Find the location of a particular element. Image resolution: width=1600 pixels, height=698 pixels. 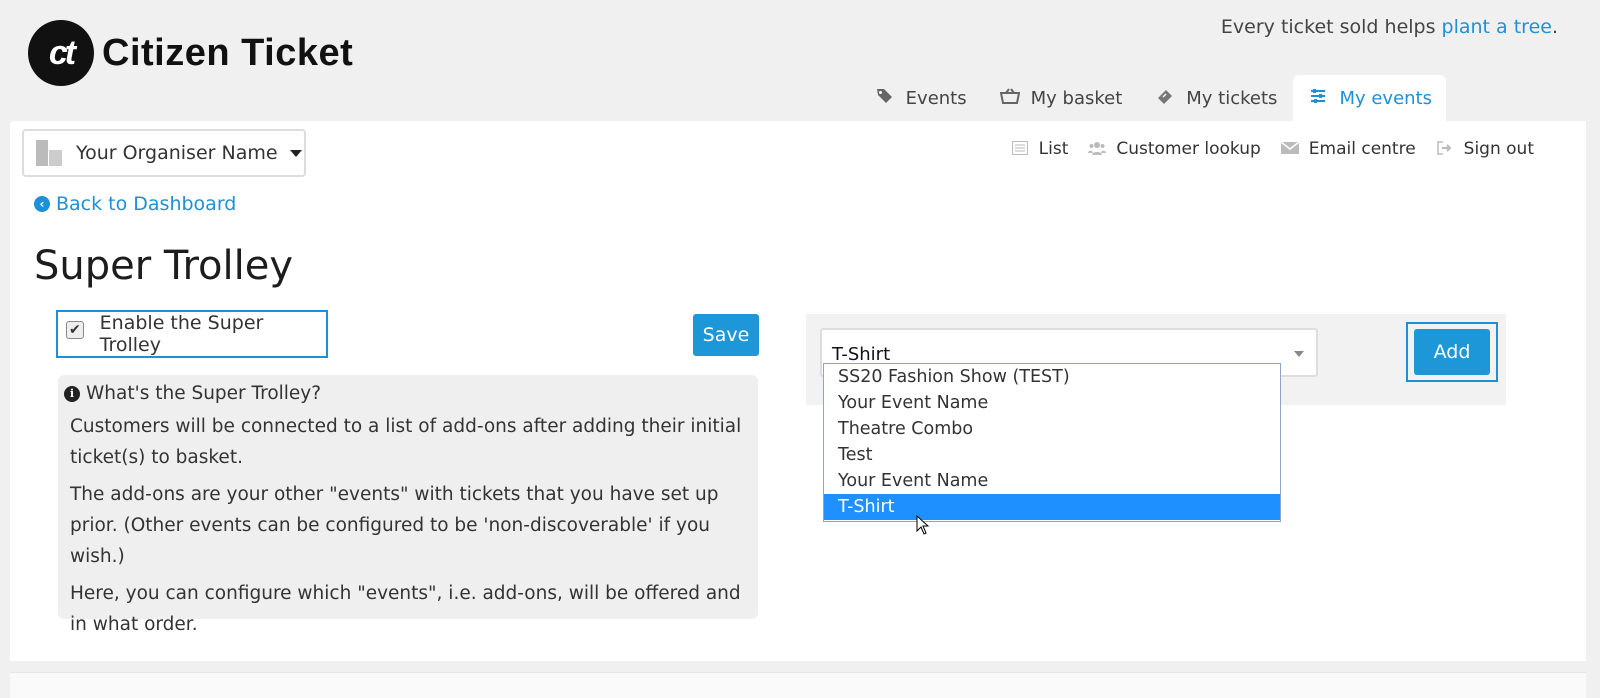

organiser-select: Your Organiser Name is located at coordinates (164, 153).